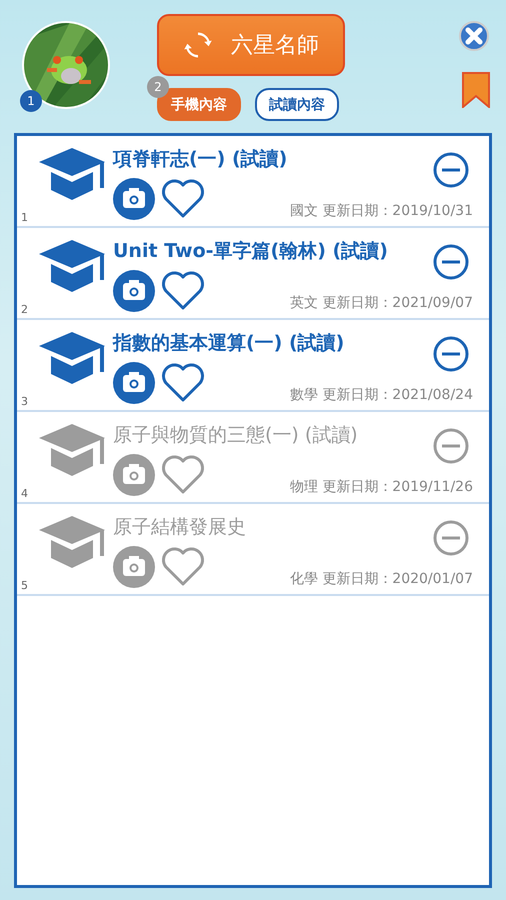 Image resolution: width=506 pixels, height=900 pixels. I want to click on update-date: 英文 更新日期：2021/09/07, so click(381, 303).